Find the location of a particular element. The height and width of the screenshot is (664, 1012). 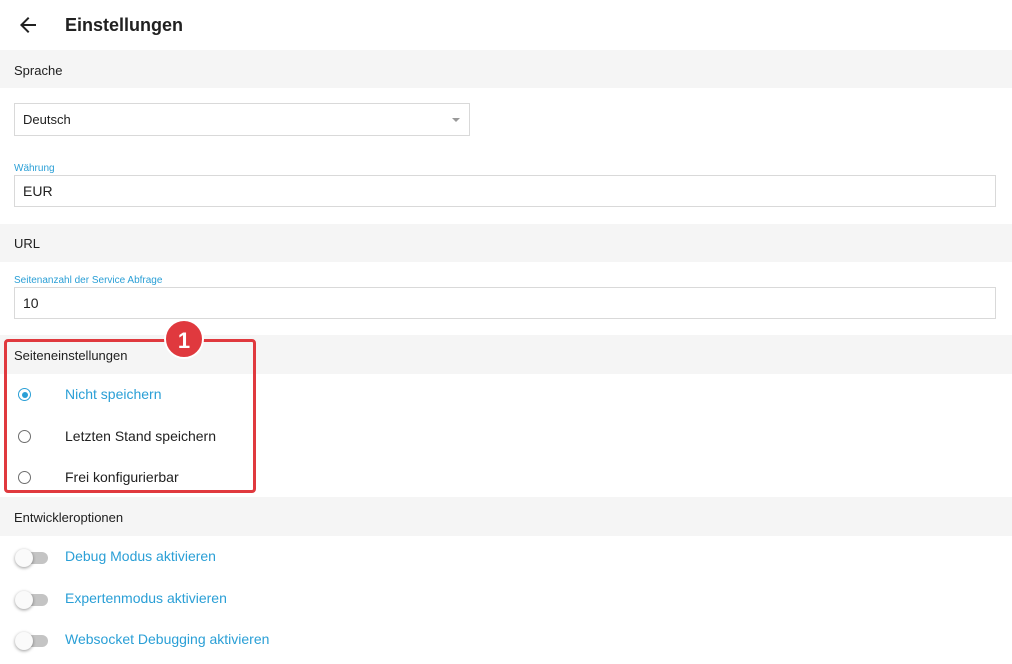

currency-field is located at coordinates (505, 191).